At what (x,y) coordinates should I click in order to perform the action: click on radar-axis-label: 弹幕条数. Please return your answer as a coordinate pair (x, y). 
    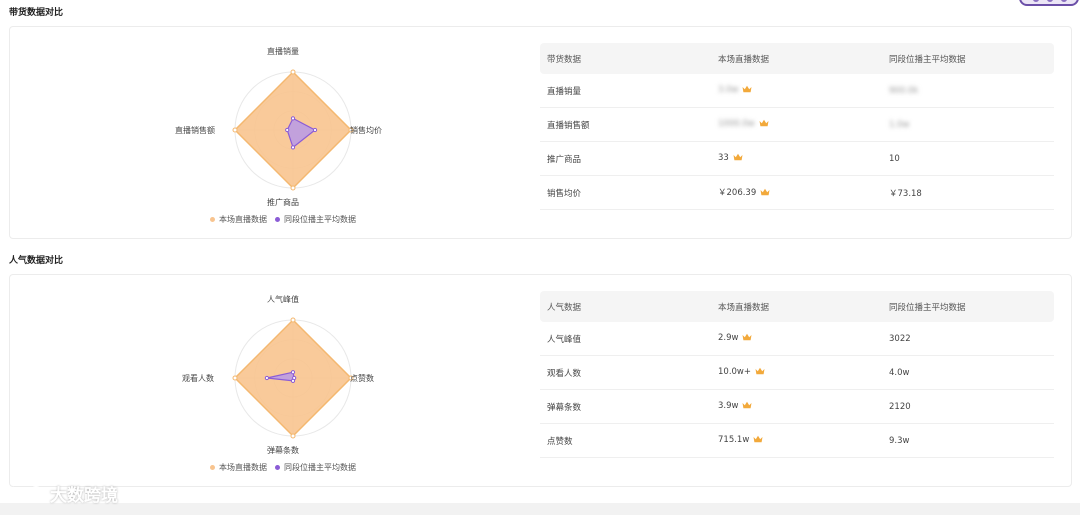
    Looking at the image, I should click on (283, 450).